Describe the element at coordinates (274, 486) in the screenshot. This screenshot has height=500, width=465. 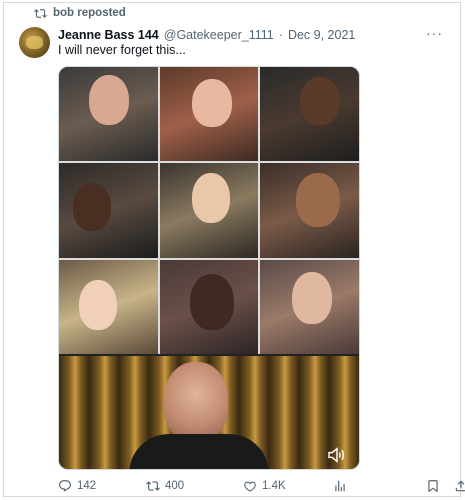
I see `like-count: 1.4K` at that location.